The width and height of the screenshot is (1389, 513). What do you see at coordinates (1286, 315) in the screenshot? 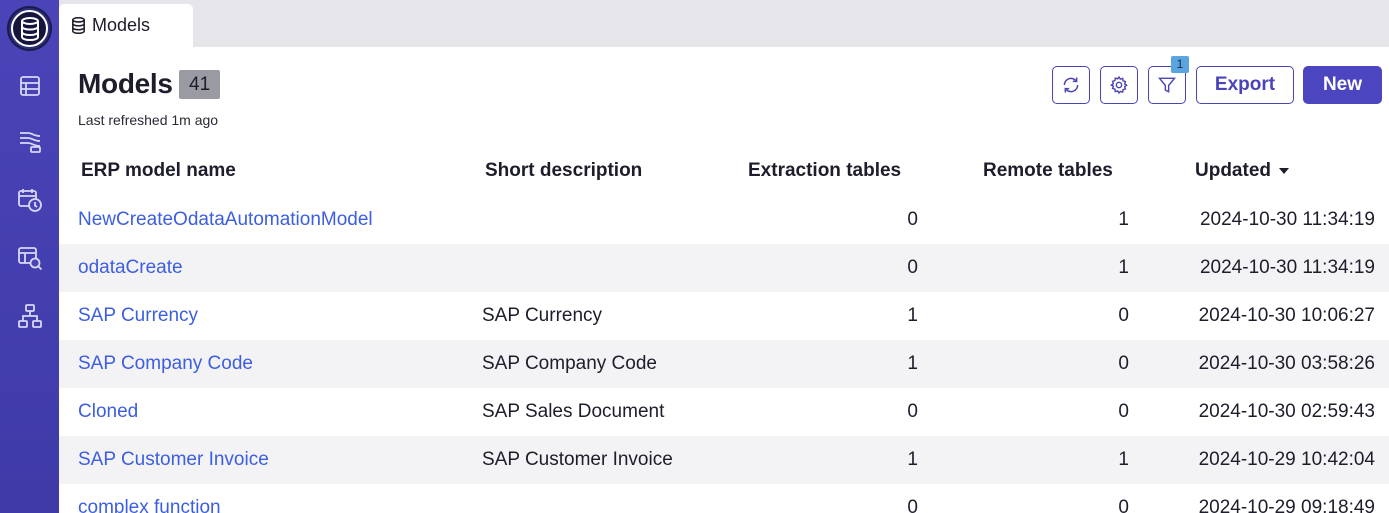
I see `updated-timestamp: 2024-10-30 10:06:27` at bounding box center [1286, 315].